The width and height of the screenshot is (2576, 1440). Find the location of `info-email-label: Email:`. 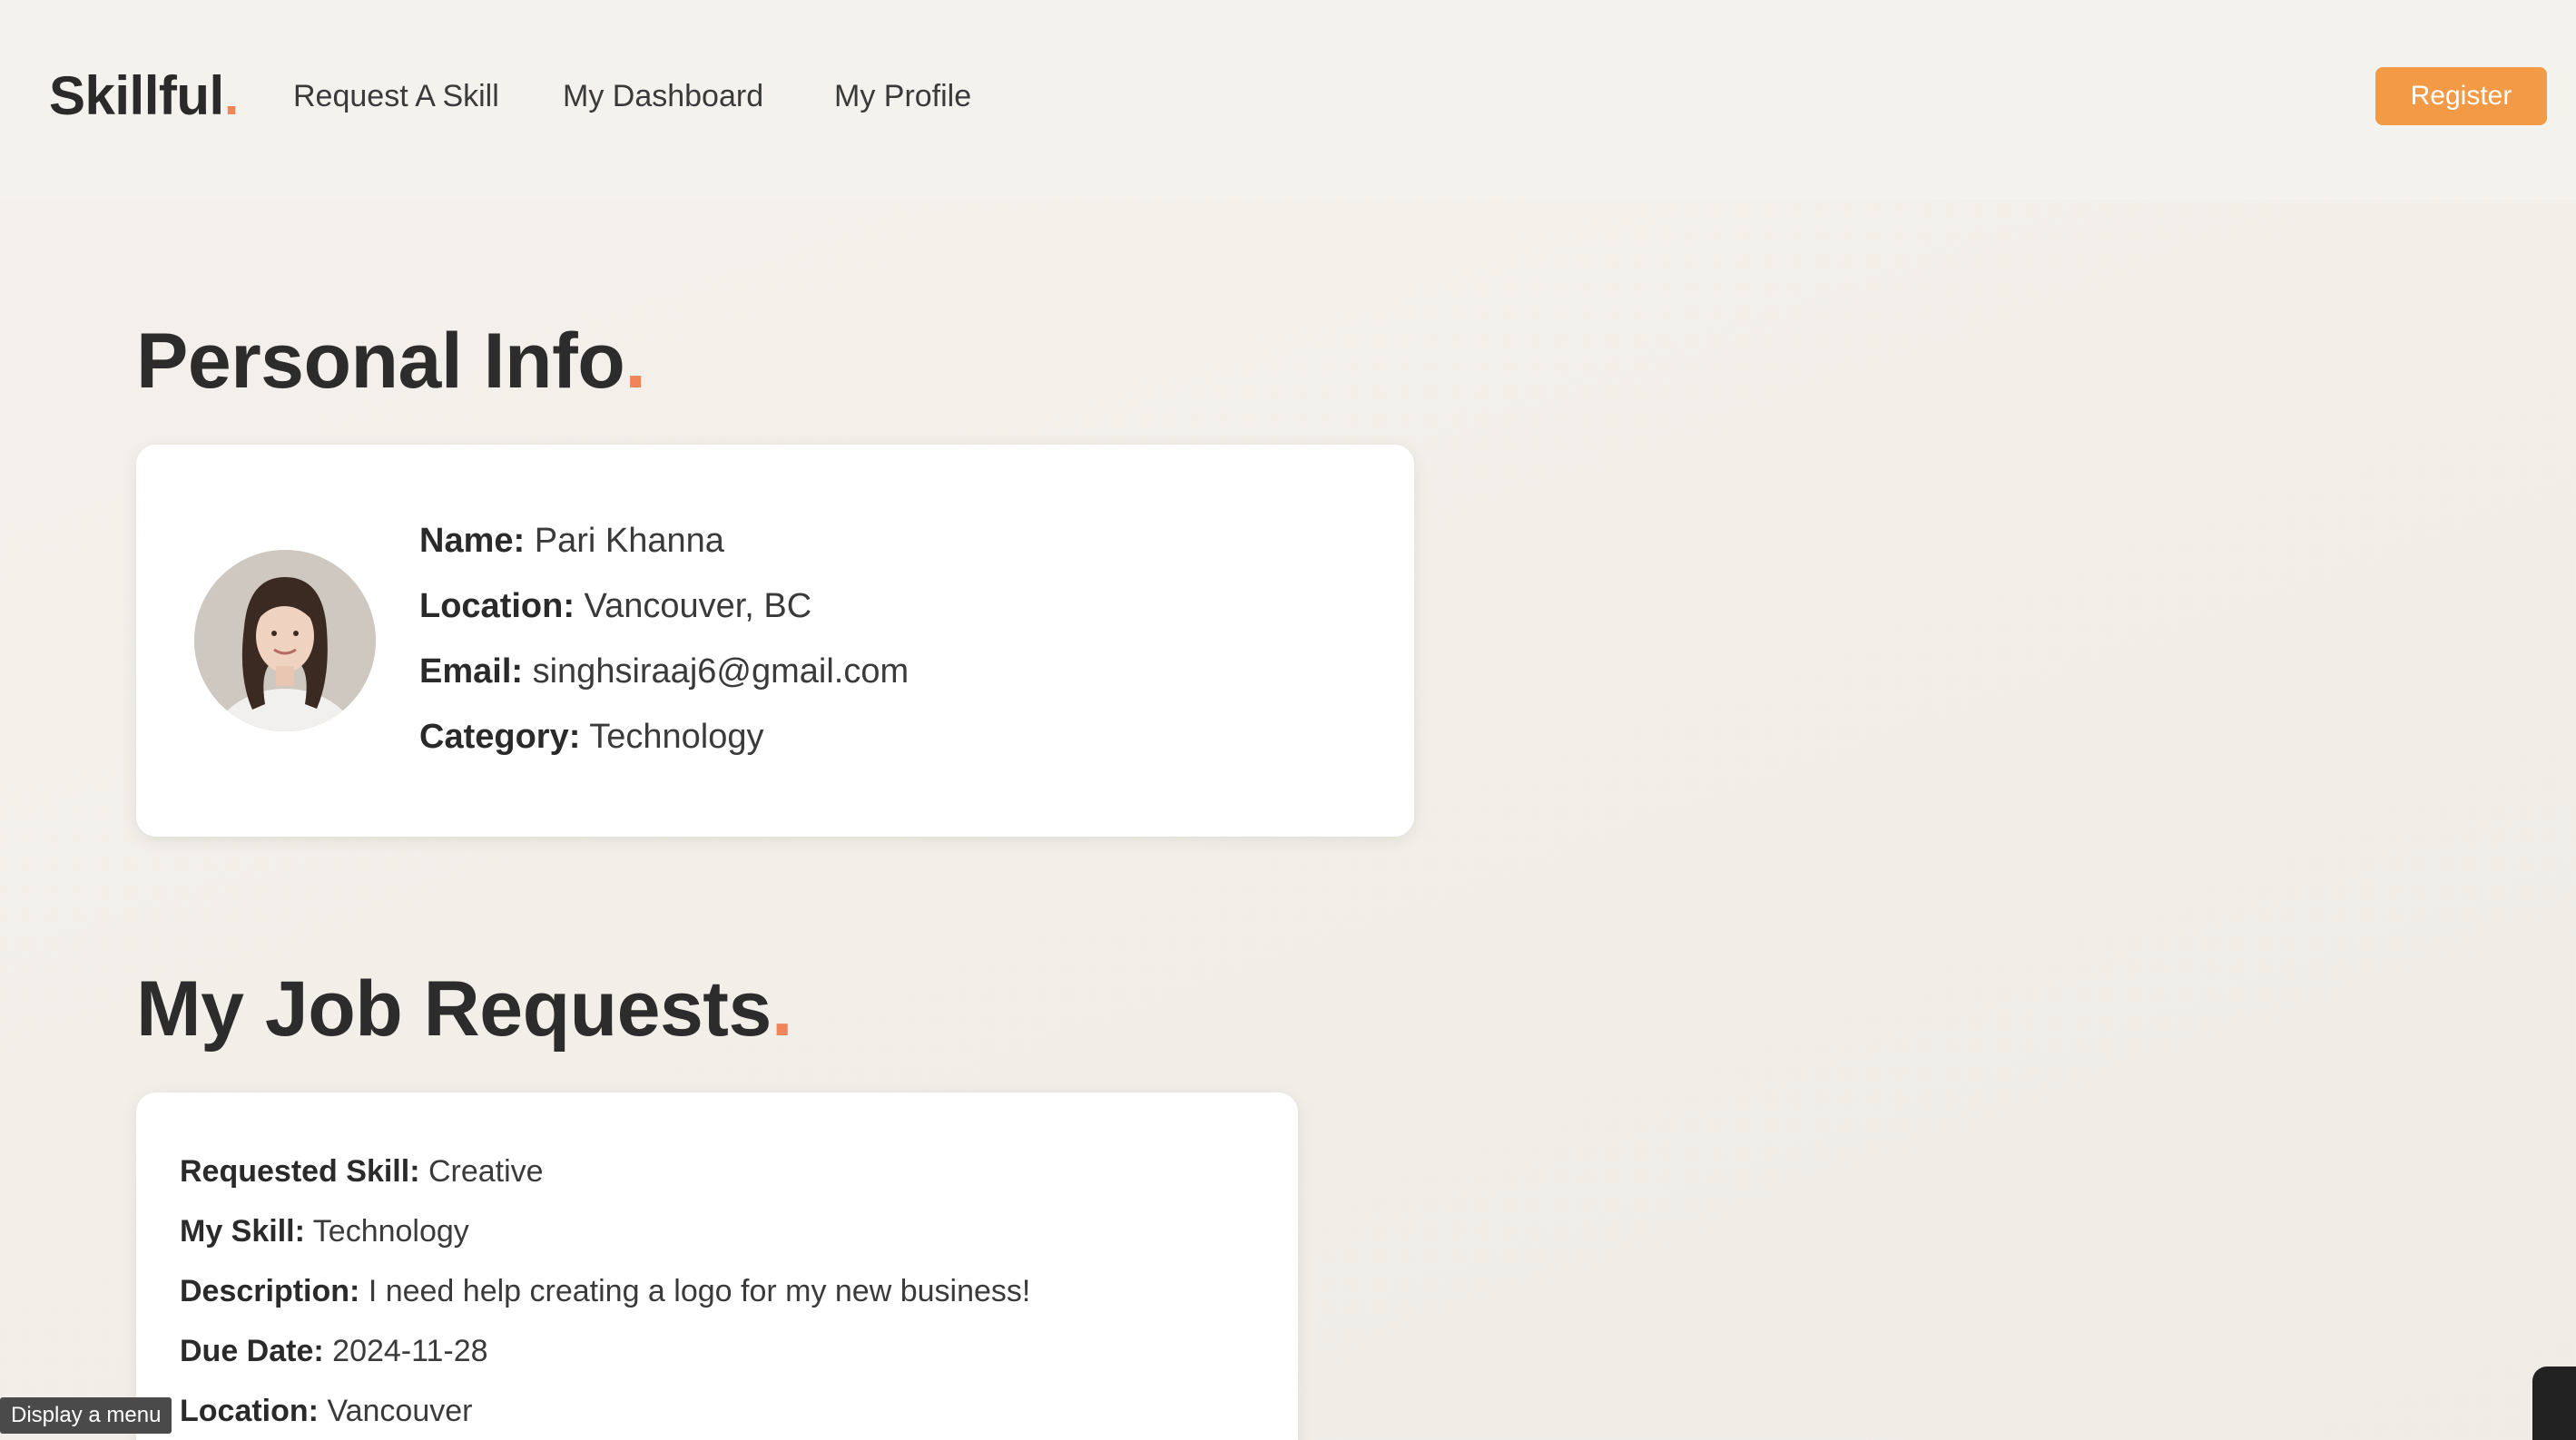

info-email-label: Email: is located at coordinates (471, 671).